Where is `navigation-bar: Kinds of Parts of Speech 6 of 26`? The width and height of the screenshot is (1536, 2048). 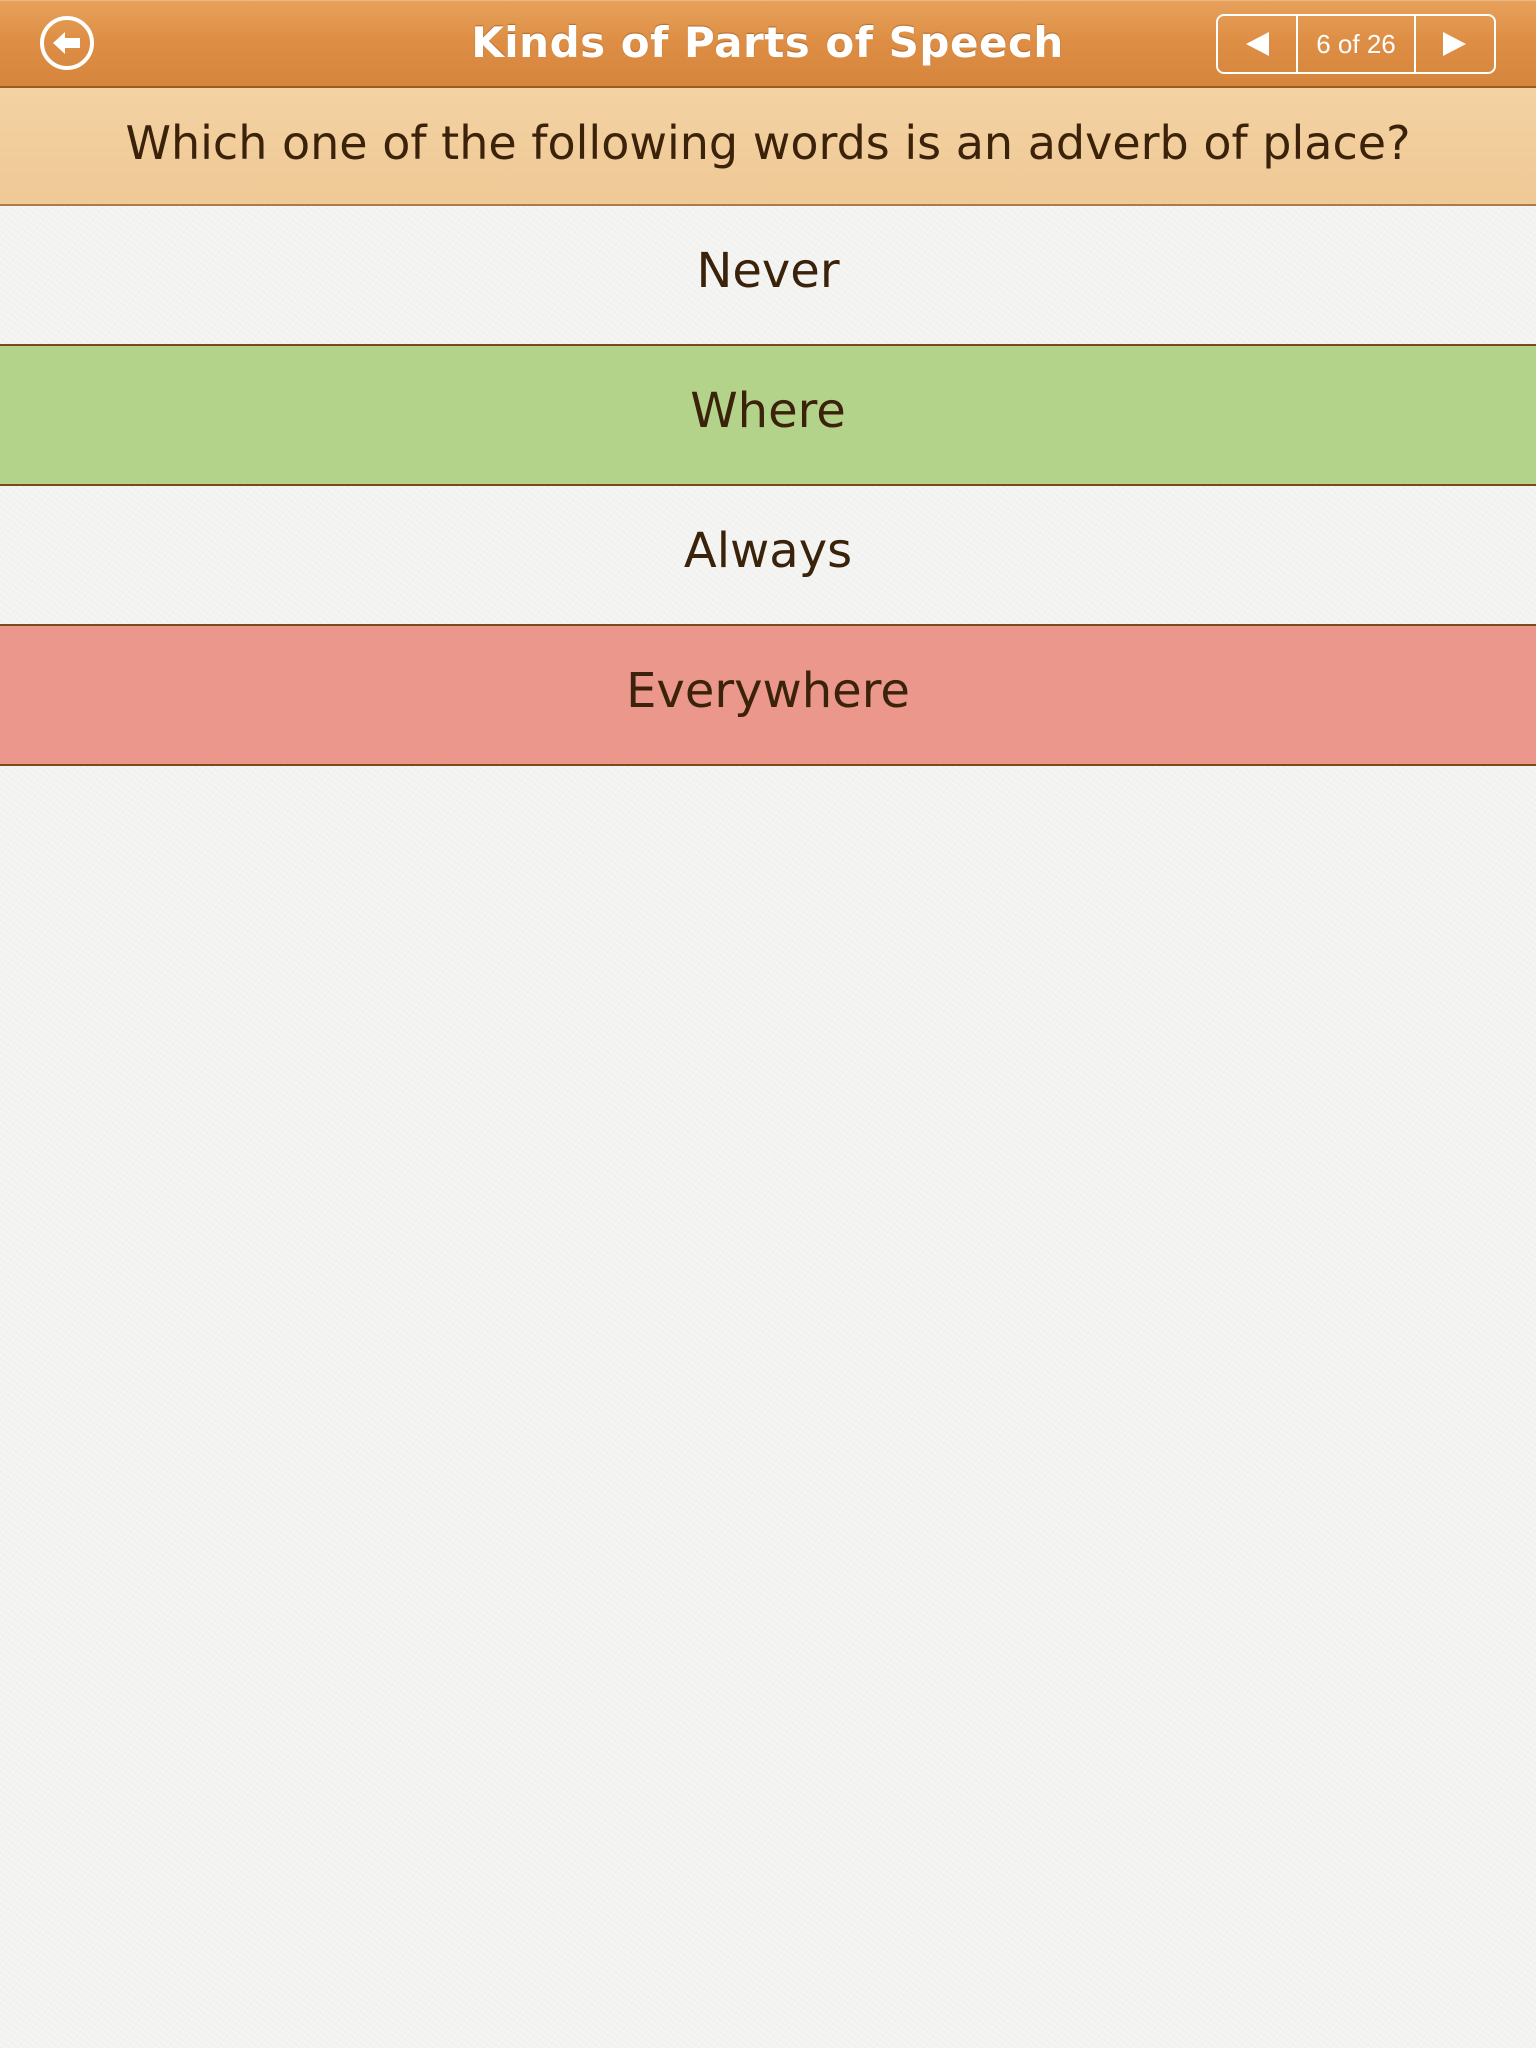 navigation-bar: Kinds of Parts of Speech 6 of 26 is located at coordinates (768, 44).